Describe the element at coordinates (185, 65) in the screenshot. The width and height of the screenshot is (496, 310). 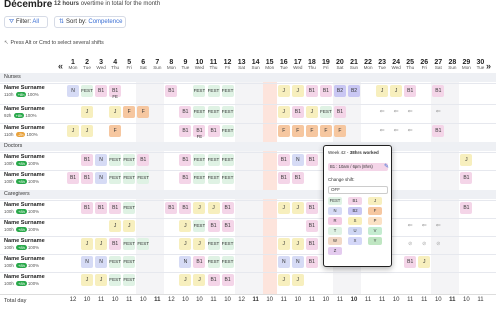
I see `day-header: 9 Tue` at that location.